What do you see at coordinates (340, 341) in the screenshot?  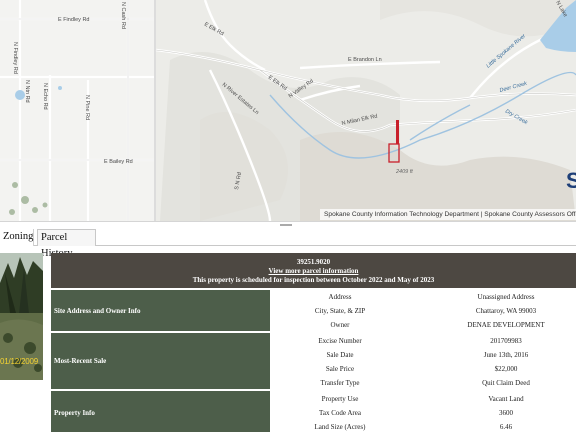 I see `field-label: Excise Number` at bounding box center [340, 341].